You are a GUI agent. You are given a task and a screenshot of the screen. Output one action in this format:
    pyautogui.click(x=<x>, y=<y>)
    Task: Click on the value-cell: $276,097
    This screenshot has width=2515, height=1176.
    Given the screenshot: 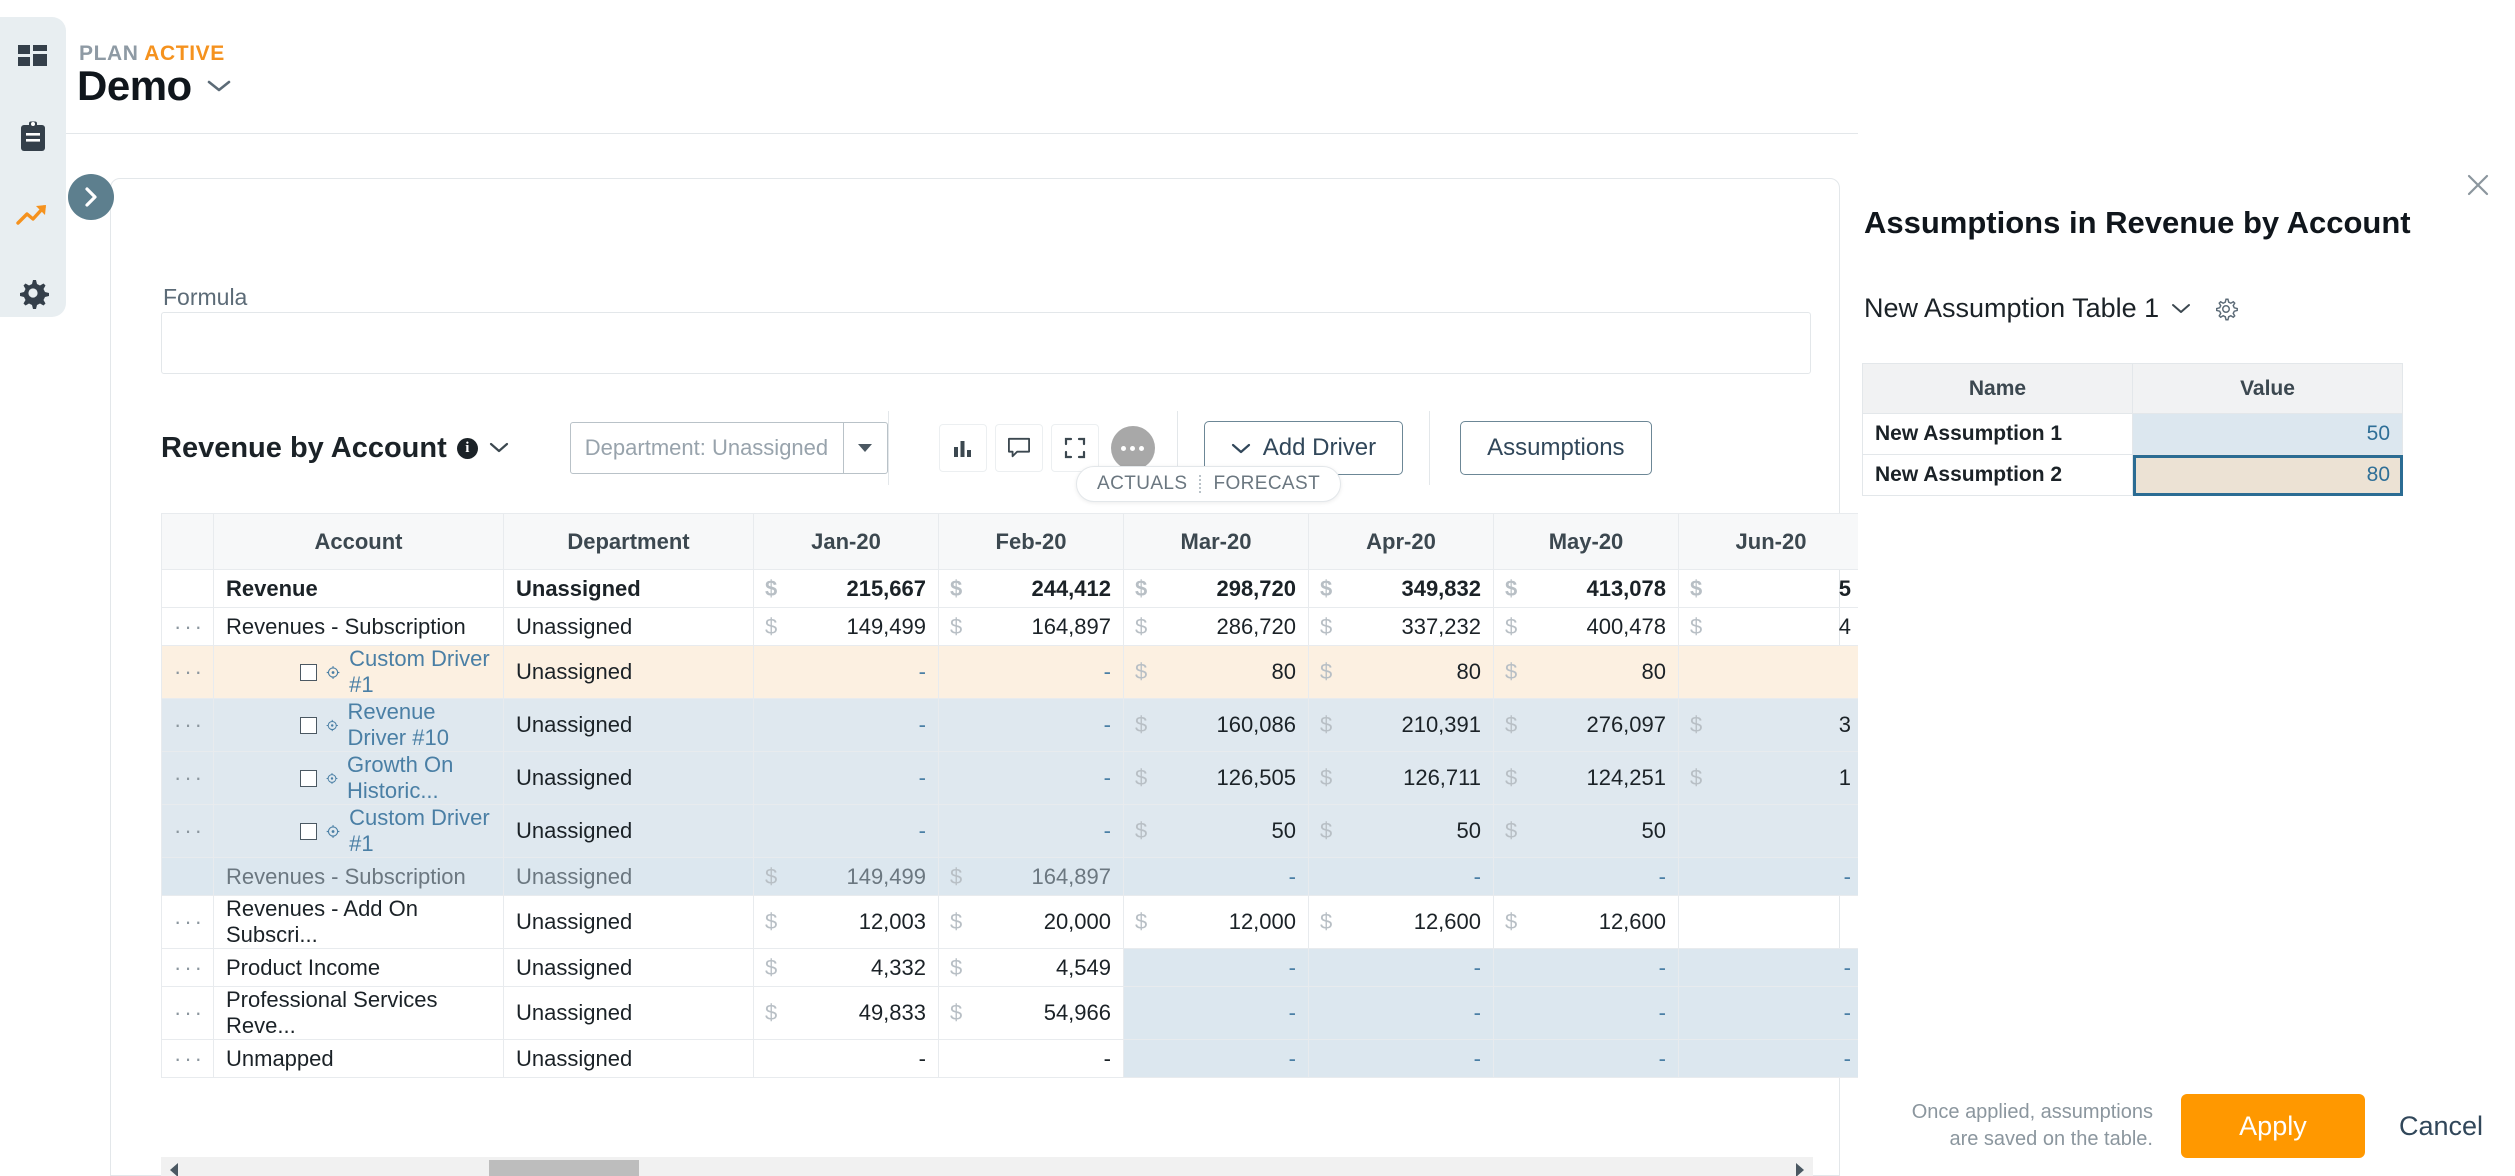 What is the action you would take?
    pyautogui.click(x=1586, y=725)
    